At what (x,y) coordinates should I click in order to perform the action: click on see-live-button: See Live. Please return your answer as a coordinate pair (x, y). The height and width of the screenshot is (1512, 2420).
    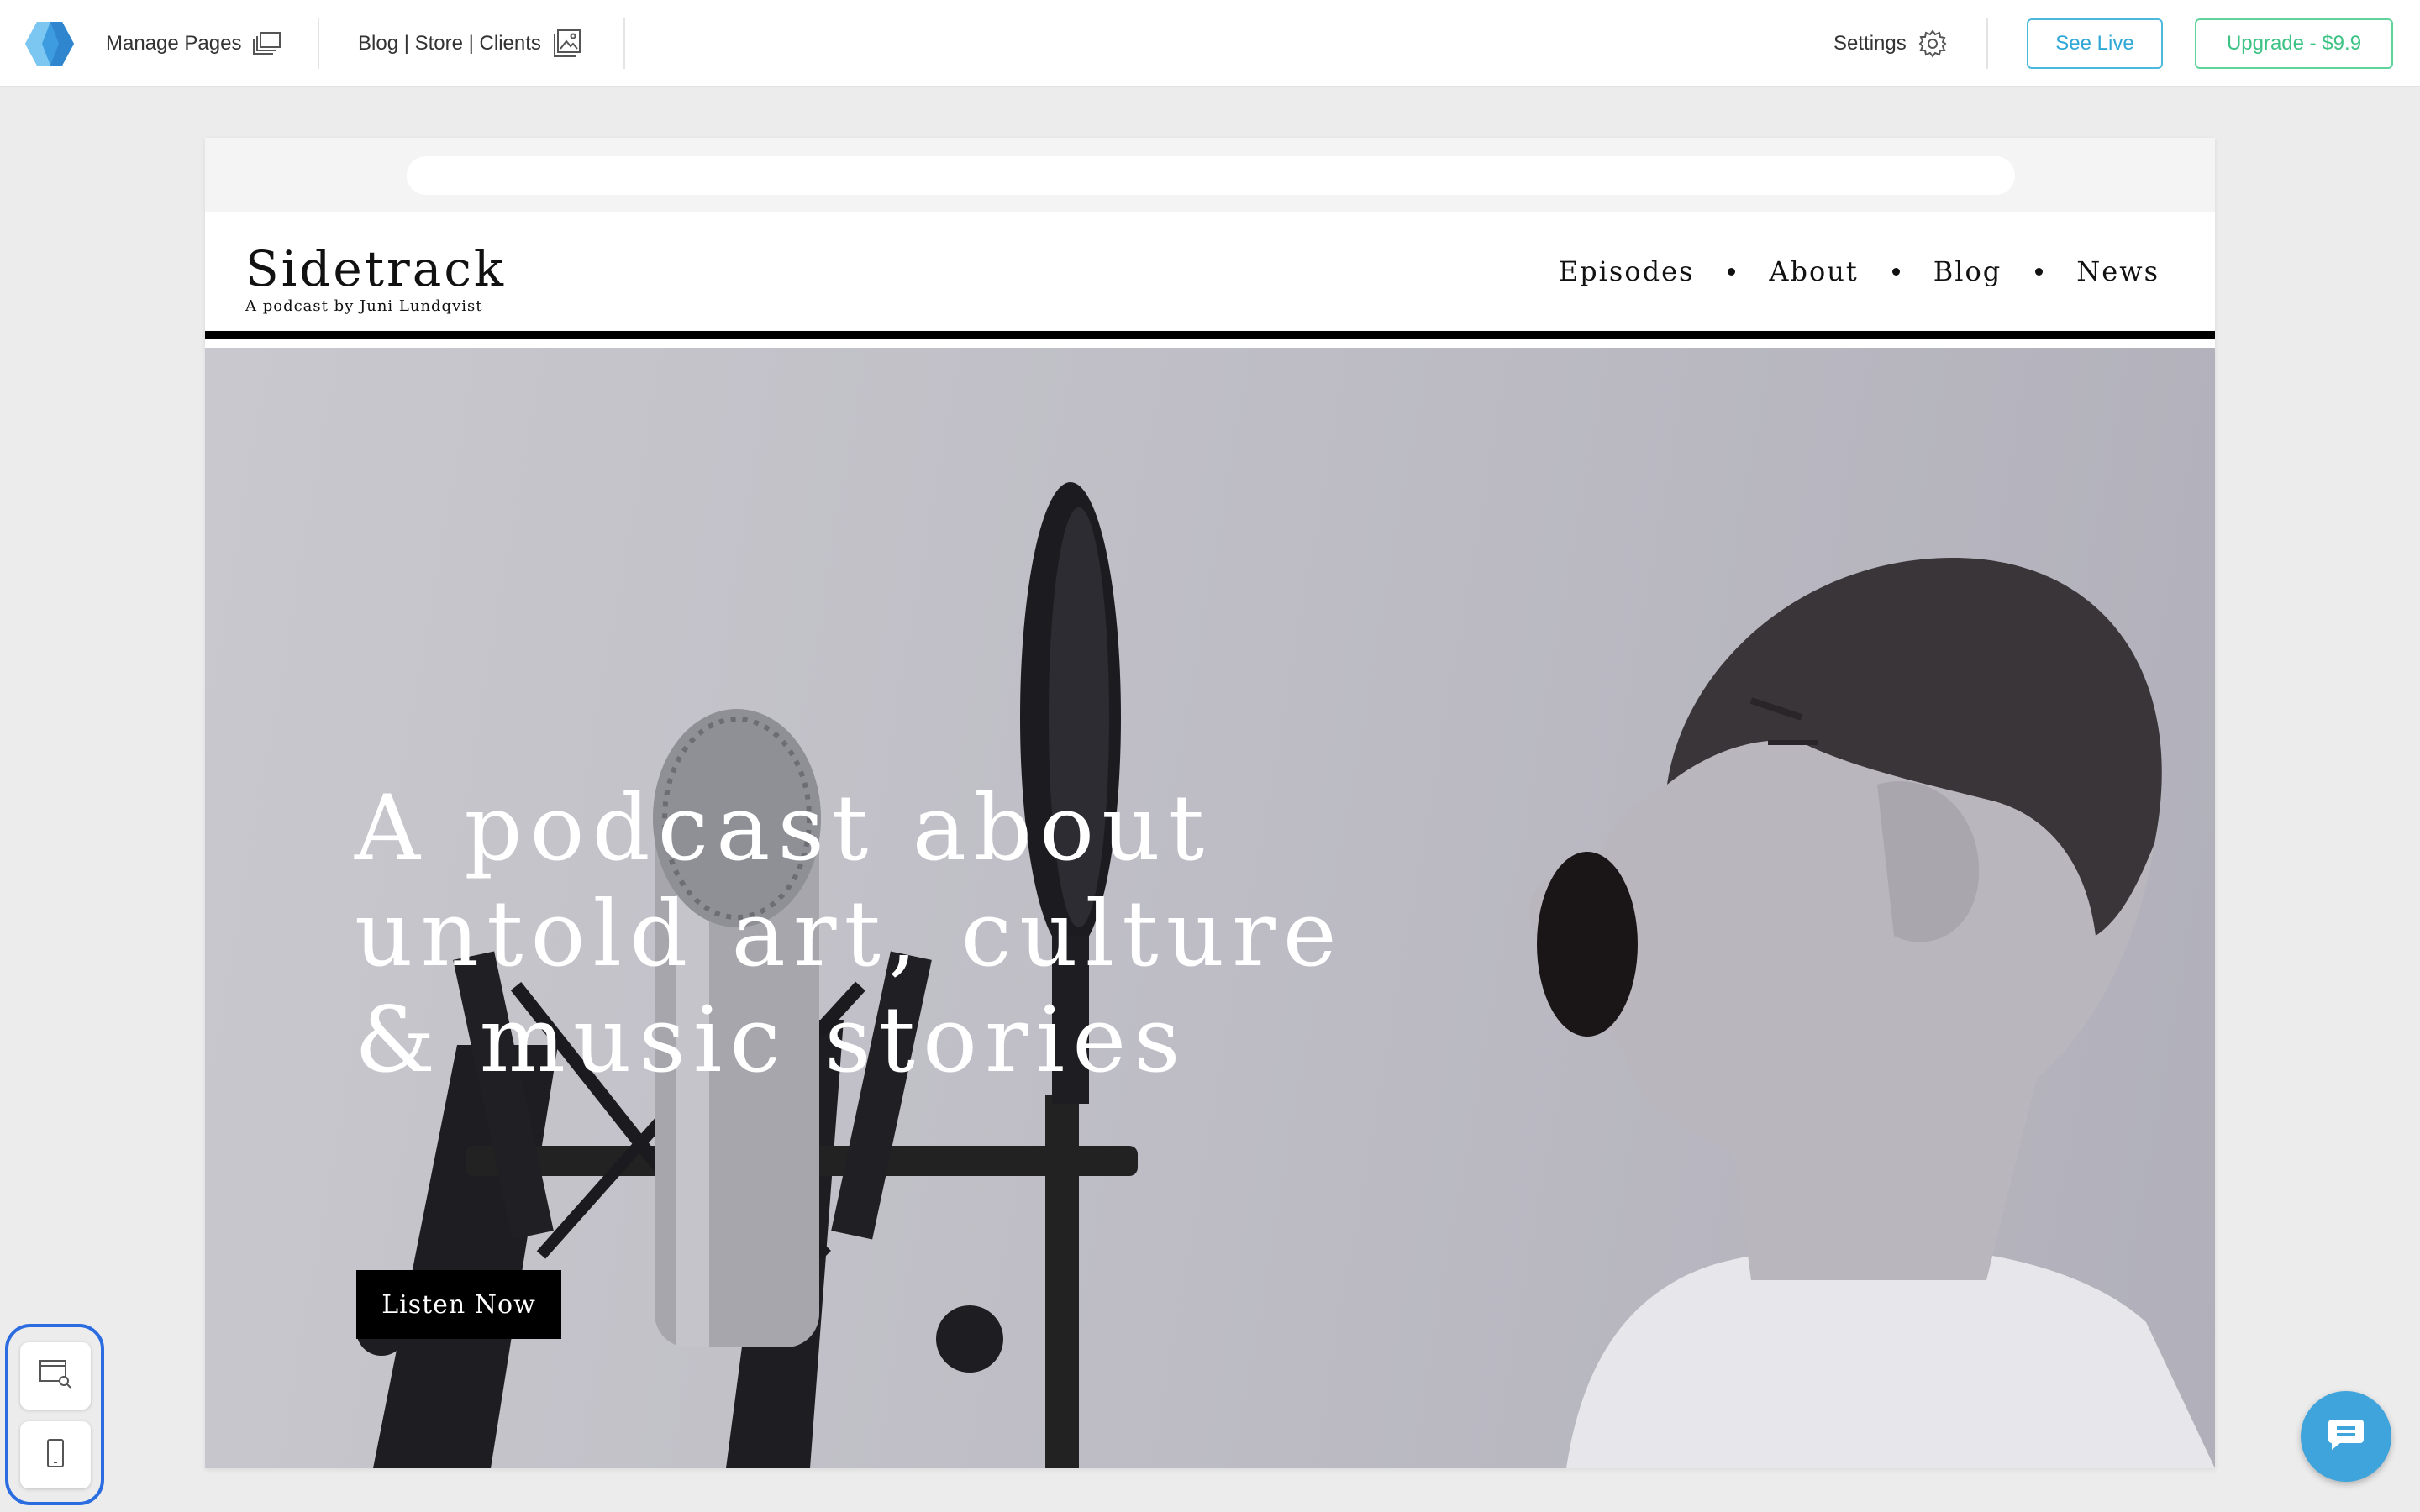
    Looking at the image, I should click on (2095, 43).